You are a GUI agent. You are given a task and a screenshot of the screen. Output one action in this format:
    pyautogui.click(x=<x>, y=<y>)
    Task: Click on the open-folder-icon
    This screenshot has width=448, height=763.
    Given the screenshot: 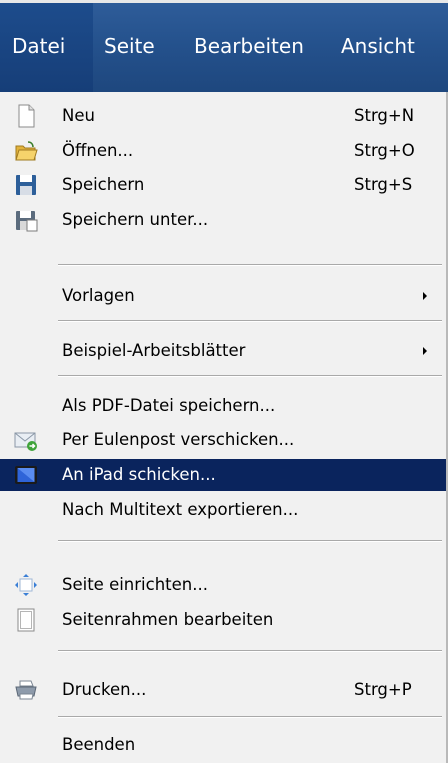 What is the action you would take?
    pyautogui.click(x=26, y=151)
    